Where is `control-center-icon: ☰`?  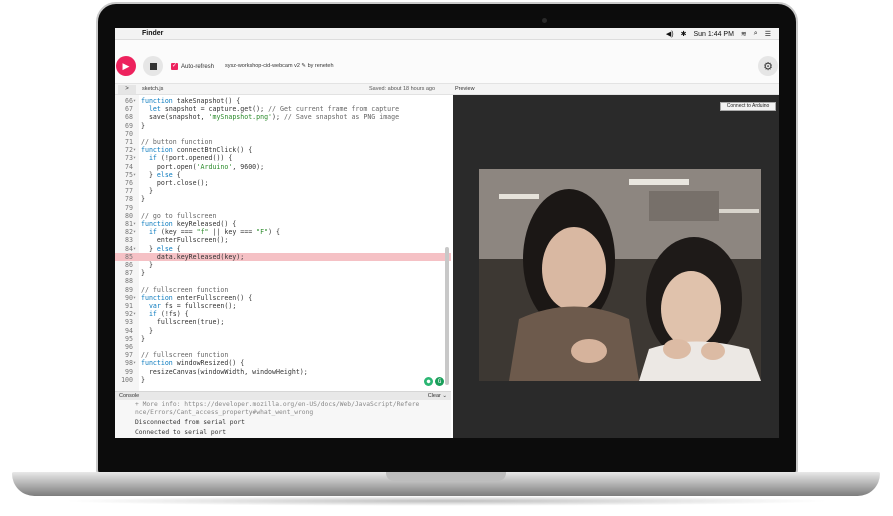
control-center-icon: ☰ is located at coordinates (768, 34).